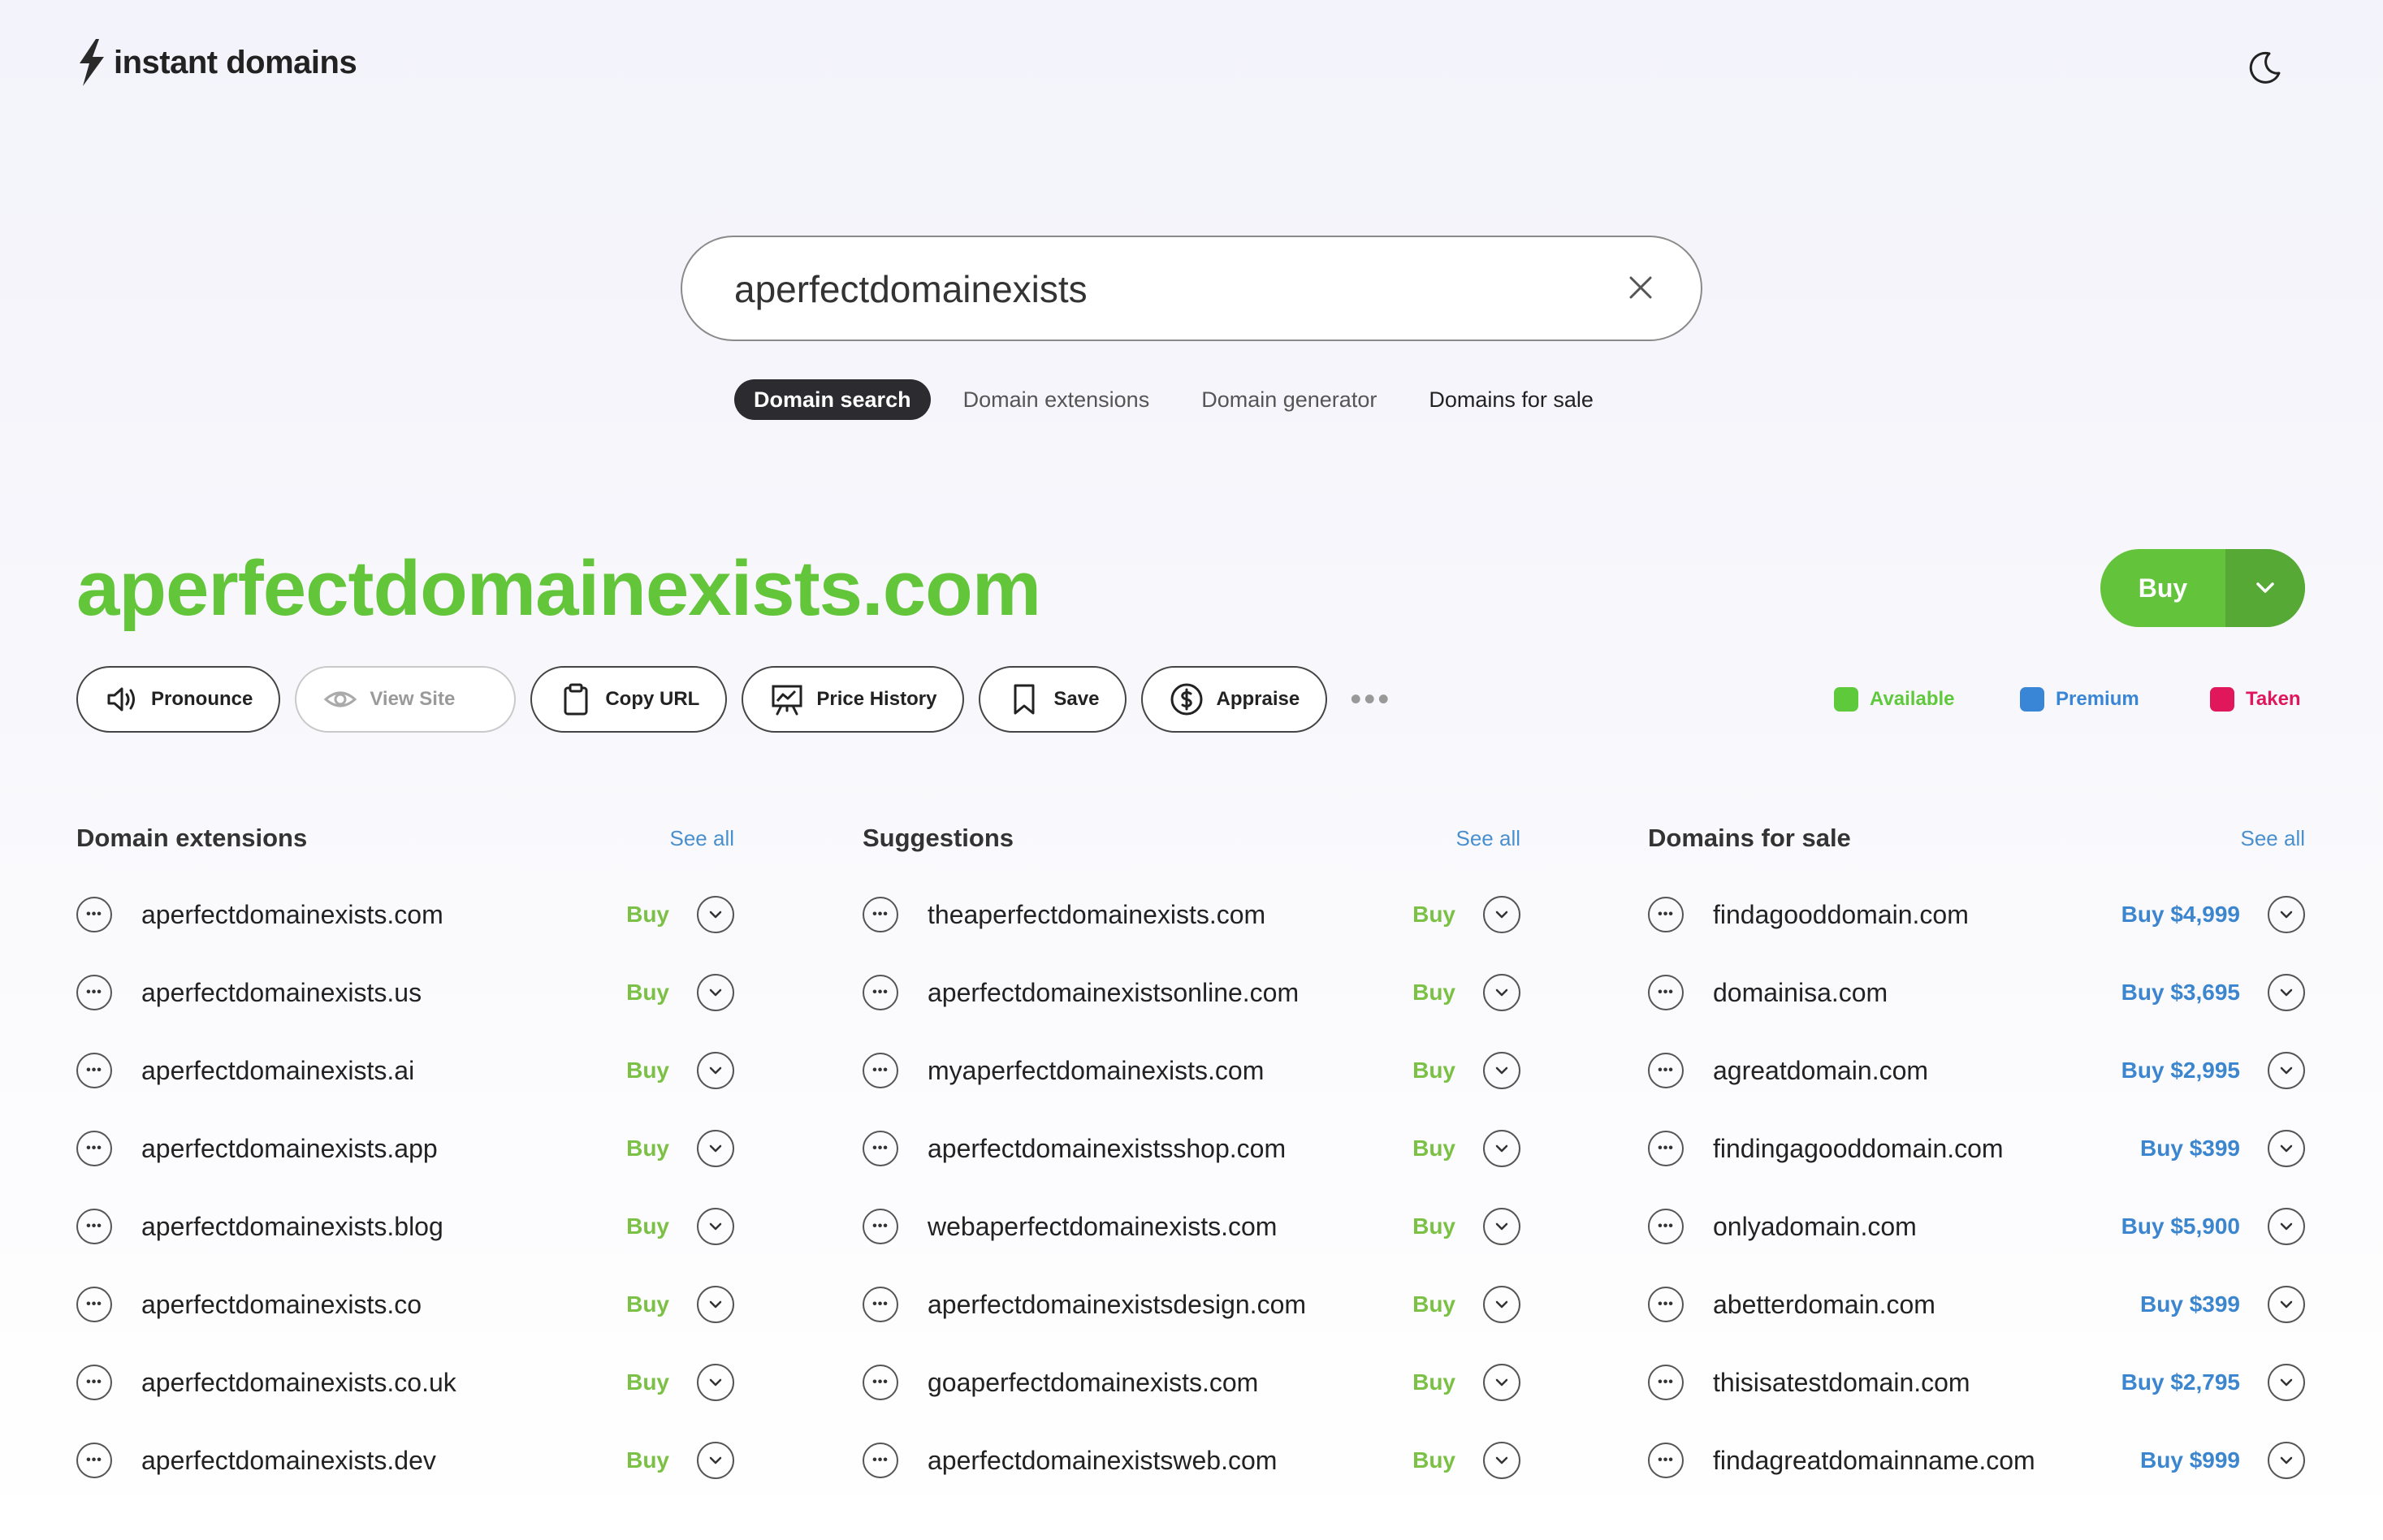 The height and width of the screenshot is (1540, 2383). Describe the element at coordinates (1103, 1460) in the screenshot. I see `domain-name: aperfectdomainexistsweb.com` at that location.